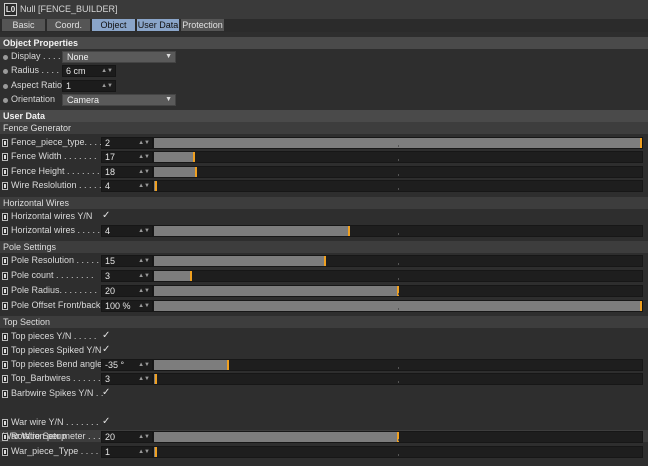 The image size is (648, 466). I want to click on param-label: War_piece_Type . . . . ., so click(57, 451).